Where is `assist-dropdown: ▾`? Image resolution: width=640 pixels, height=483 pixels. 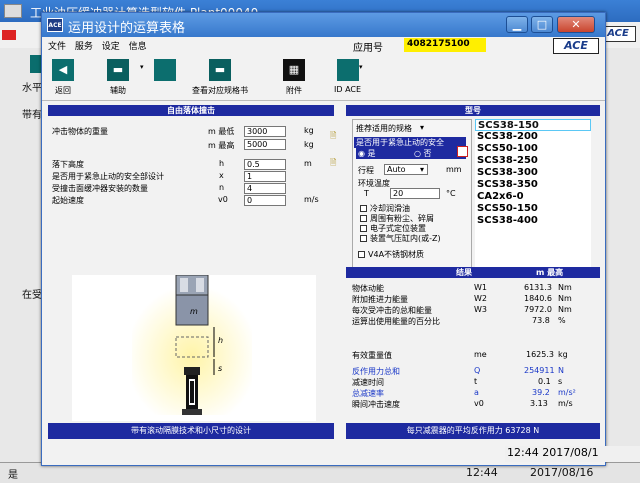
assist-dropdown: ▾ is located at coordinates (142, 65).